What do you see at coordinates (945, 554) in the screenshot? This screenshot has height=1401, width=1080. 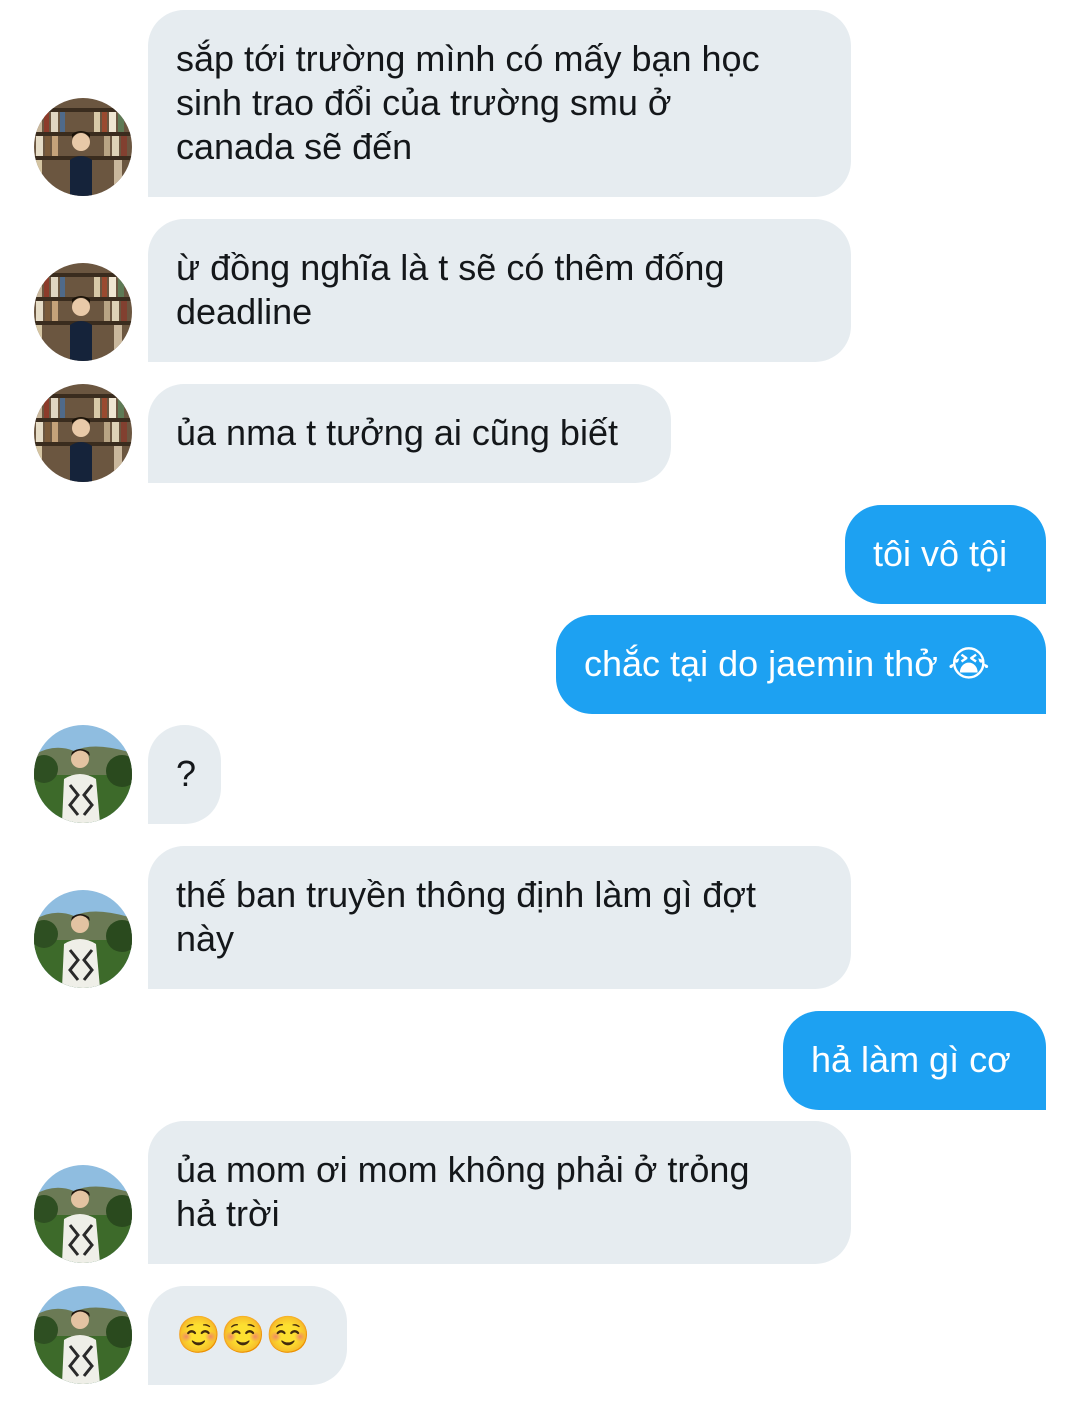 I see `outgoing-message-bubble: tôi vô tội` at bounding box center [945, 554].